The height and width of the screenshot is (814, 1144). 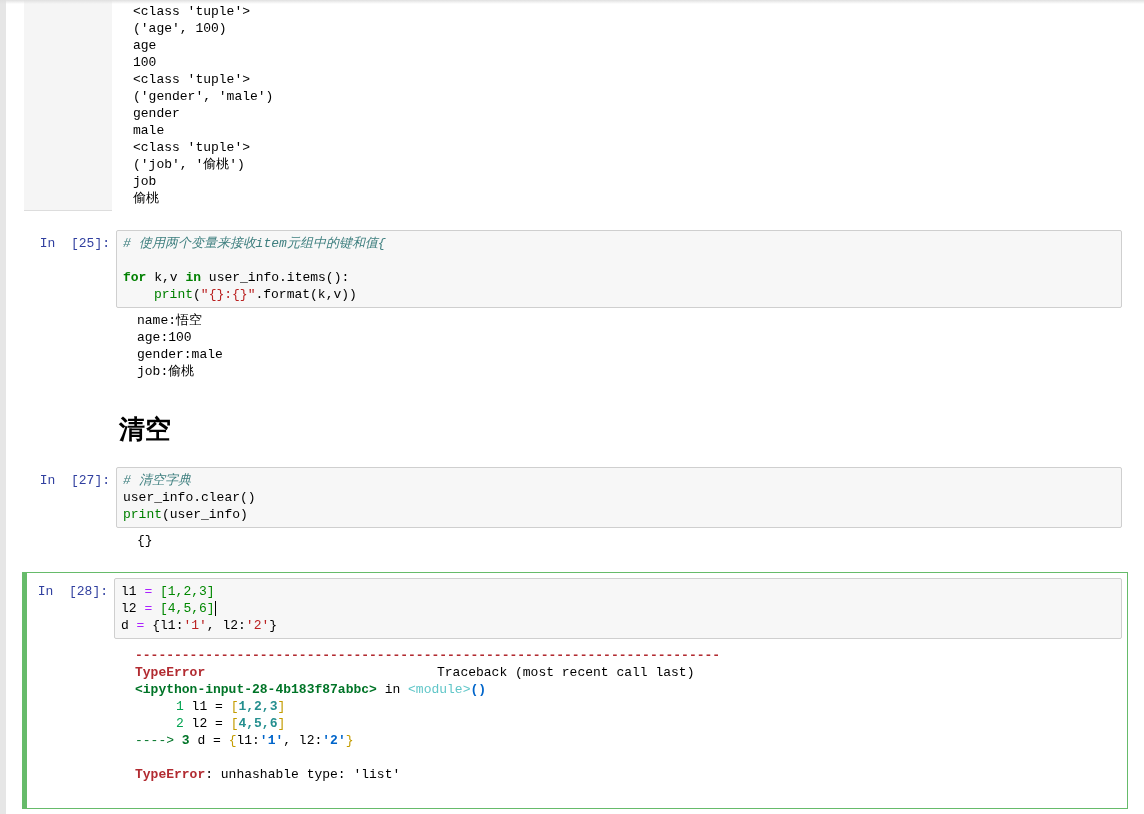 What do you see at coordinates (145, 45) in the screenshot?
I see `output-text: age` at bounding box center [145, 45].